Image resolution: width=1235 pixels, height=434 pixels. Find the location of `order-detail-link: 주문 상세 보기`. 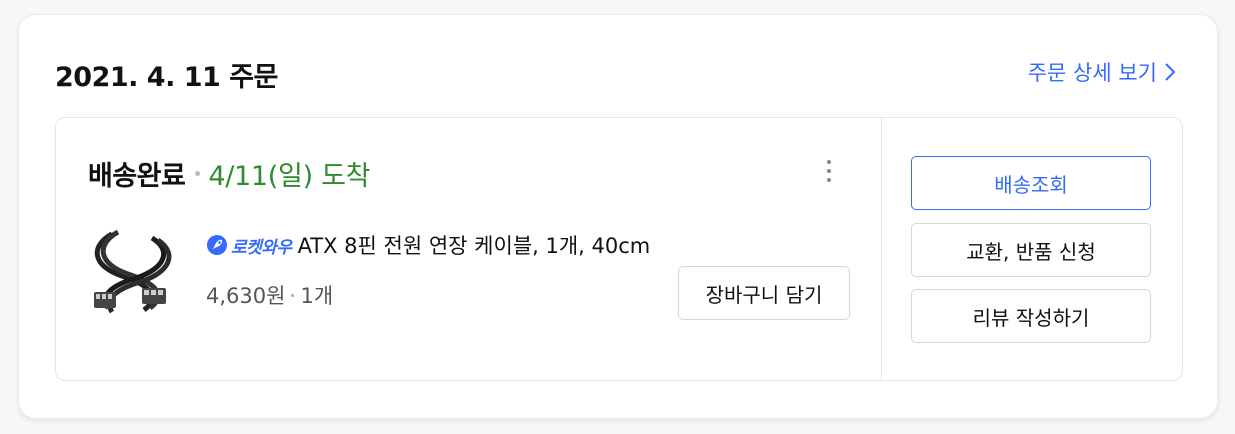

order-detail-link: 주문 상세 보기 is located at coordinates (1102, 72).